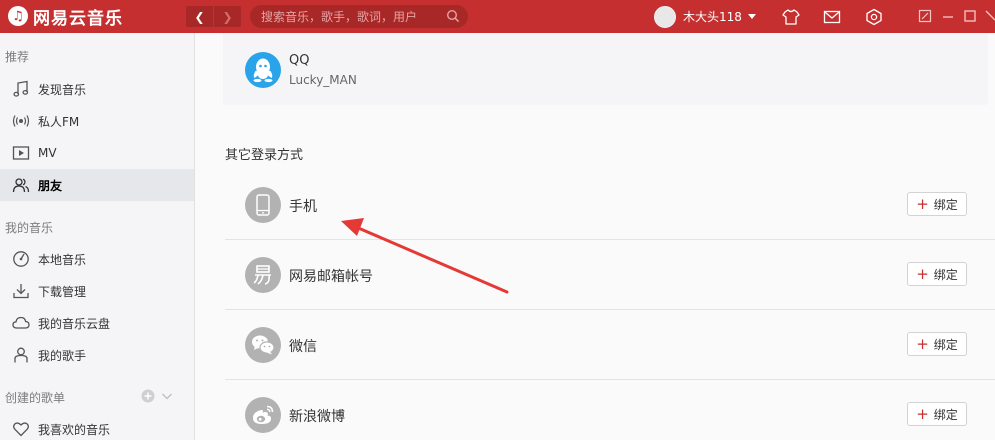 This screenshot has height=440, width=995. What do you see at coordinates (74, 323) in the screenshot?
I see `sidebar-item-label: 我的音乐云盘` at bounding box center [74, 323].